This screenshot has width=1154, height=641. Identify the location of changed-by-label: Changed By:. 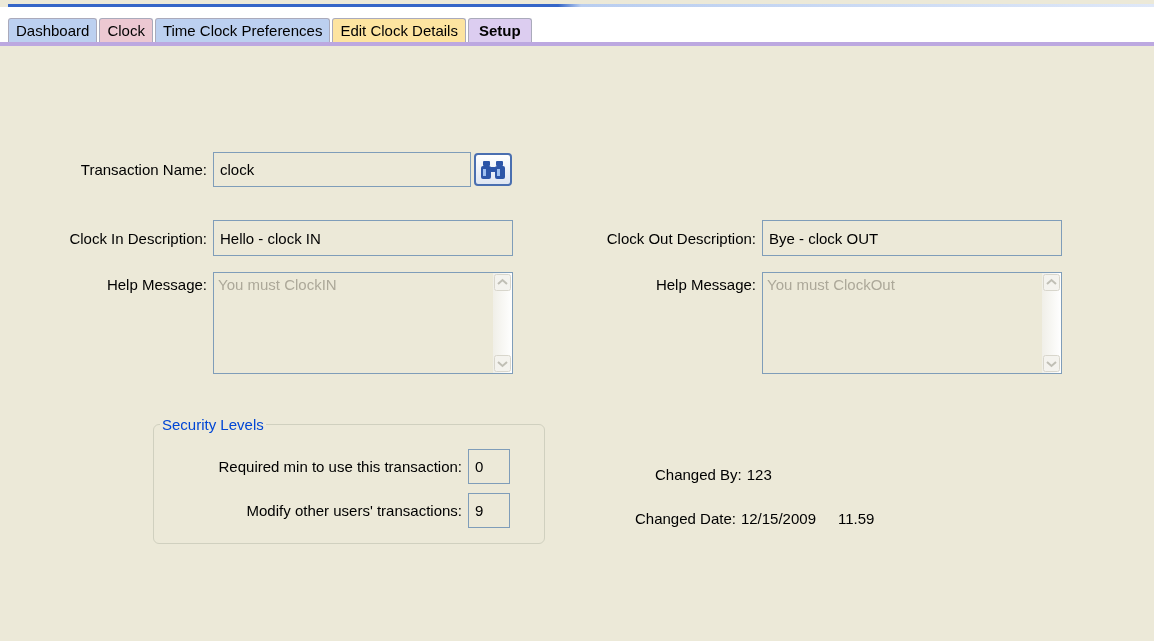
(698, 474).